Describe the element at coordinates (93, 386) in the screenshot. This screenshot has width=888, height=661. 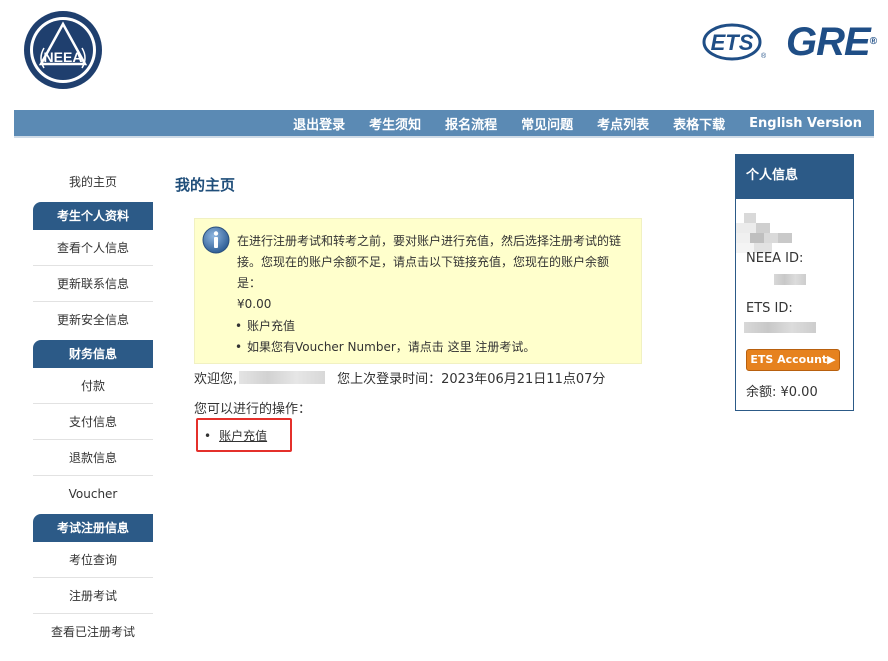
I see `sidebar-item-pay: 付款` at that location.